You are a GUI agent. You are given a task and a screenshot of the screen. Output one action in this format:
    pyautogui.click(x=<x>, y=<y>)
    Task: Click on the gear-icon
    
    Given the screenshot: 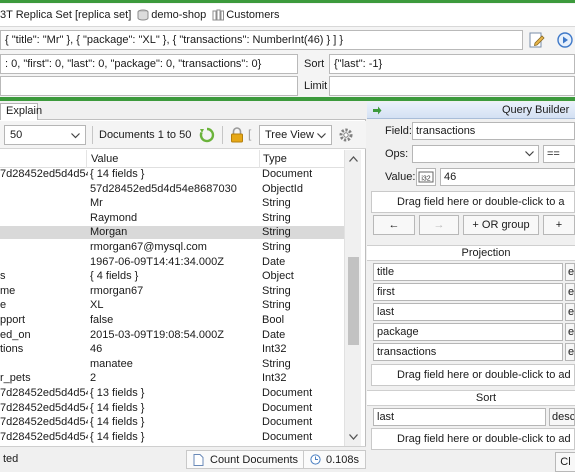 What is the action you would take?
    pyautogui.click(x=346, y=135)
    